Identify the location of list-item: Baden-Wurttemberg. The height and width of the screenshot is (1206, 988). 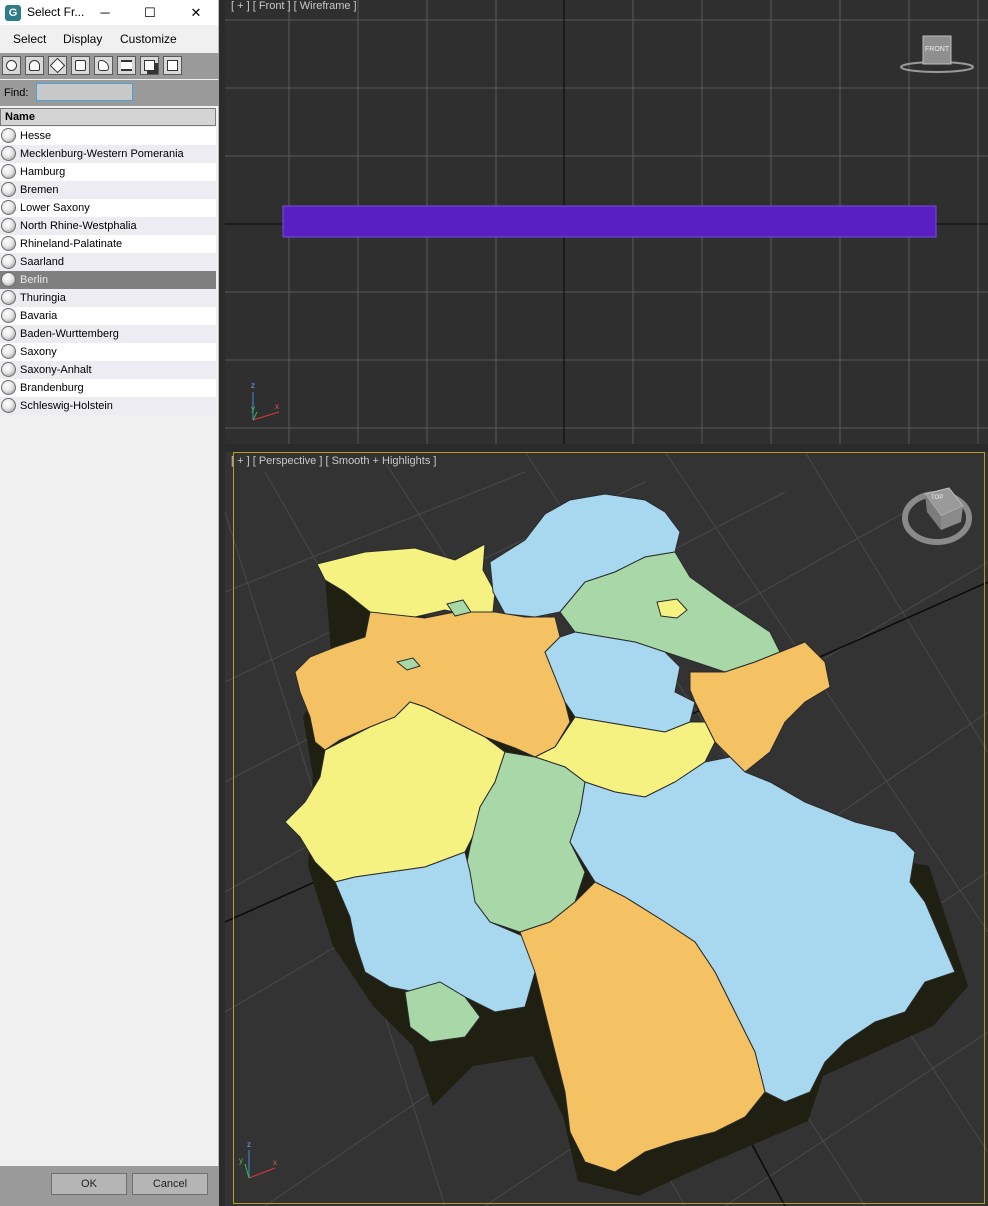
(108, 334).